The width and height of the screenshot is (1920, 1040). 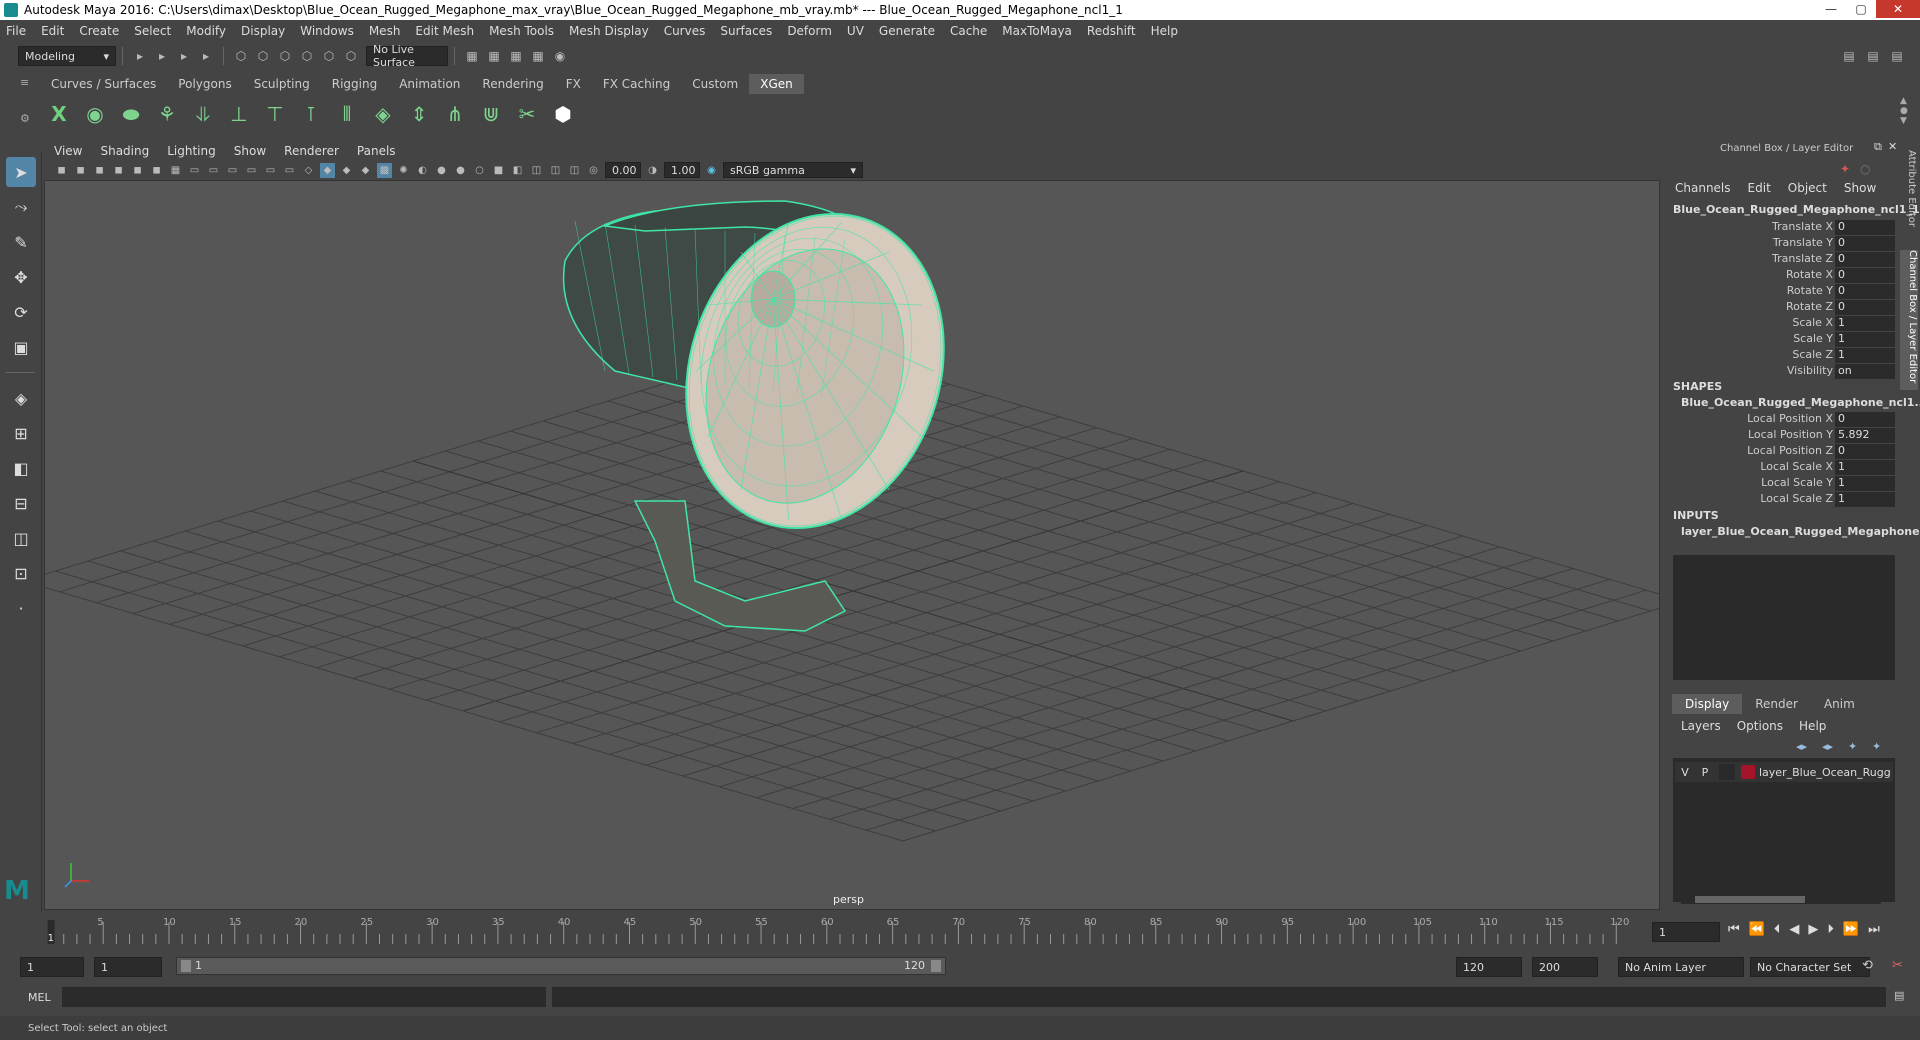 What do you see at coordinates (1897, 965) in the screenshot?
I see `animation-prefs-icon: ✂` at bounding box center [1897, 965].